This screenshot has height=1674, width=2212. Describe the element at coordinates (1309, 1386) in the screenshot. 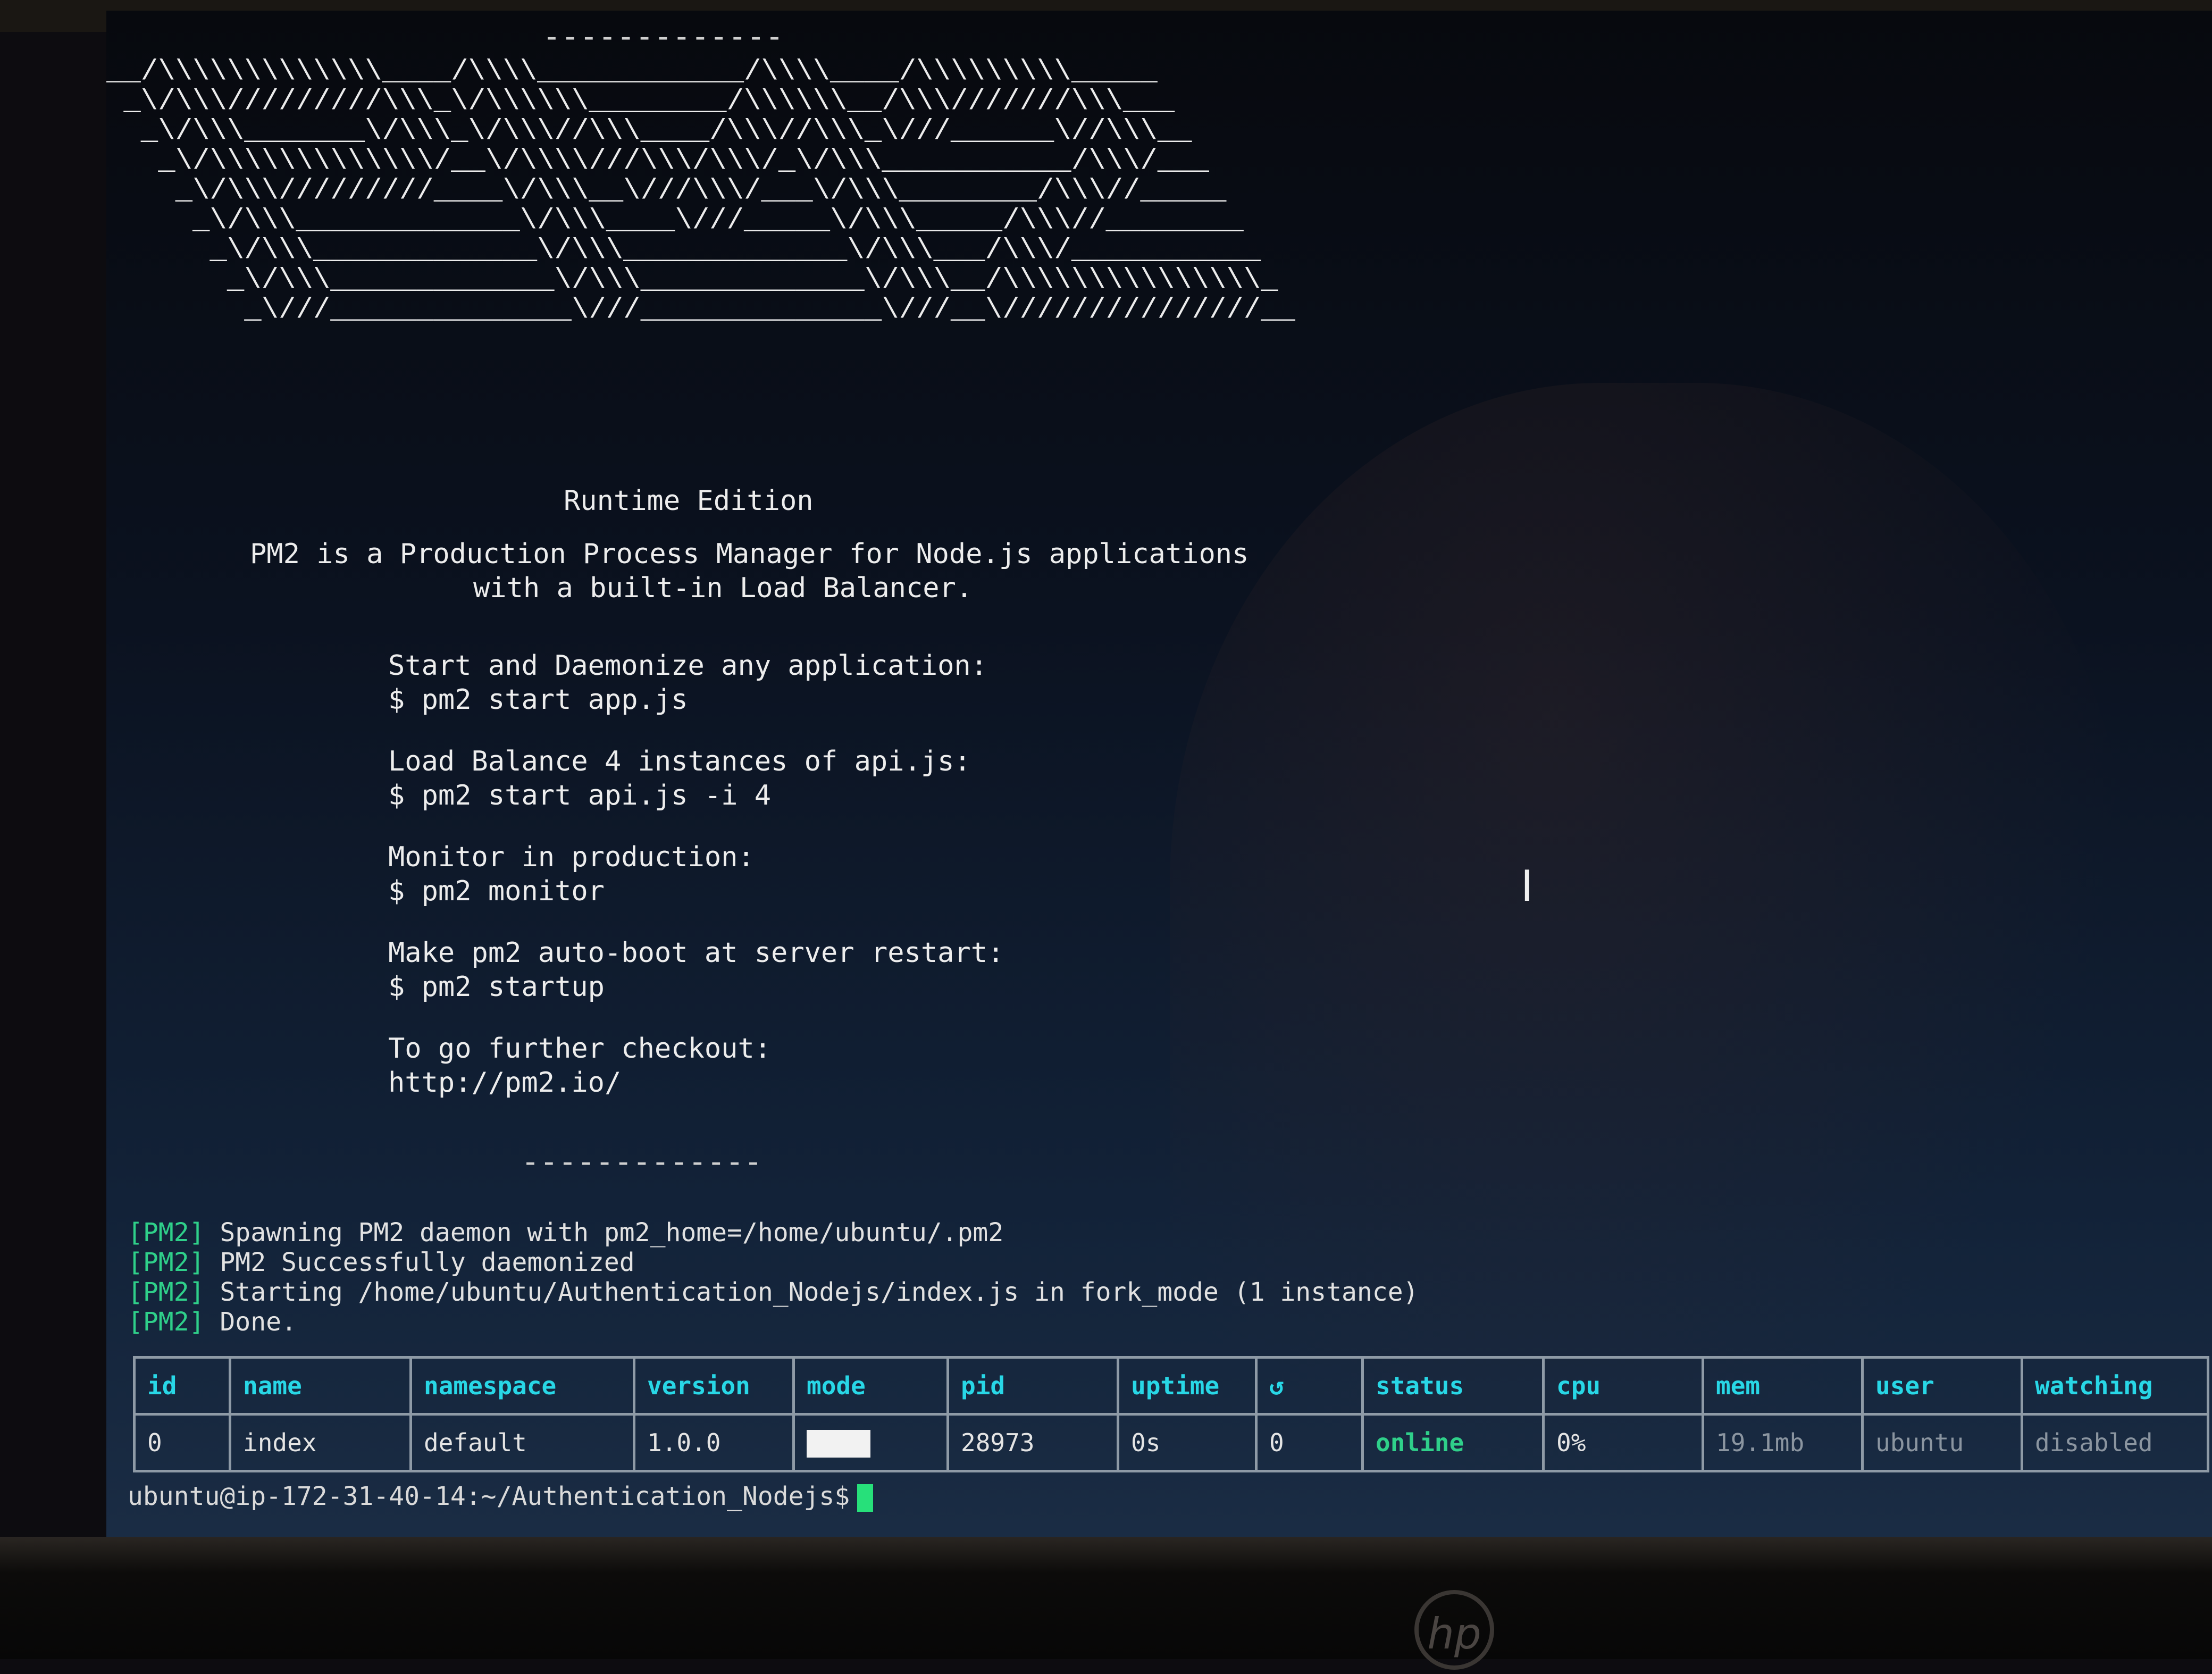

I see `col-header-restarts: ↺` at that location.